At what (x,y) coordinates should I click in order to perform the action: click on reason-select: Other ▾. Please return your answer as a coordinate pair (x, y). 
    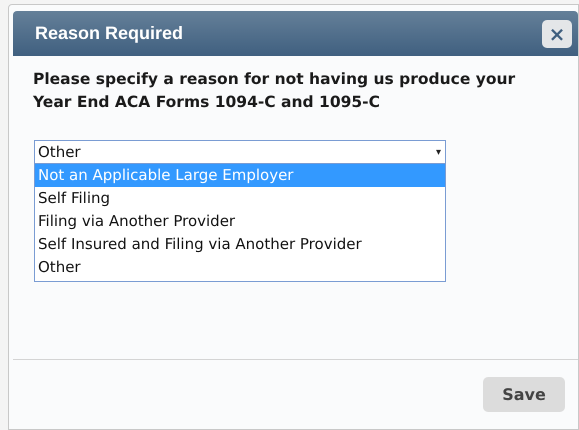
    Looking at the image, I should click on (240, 152).